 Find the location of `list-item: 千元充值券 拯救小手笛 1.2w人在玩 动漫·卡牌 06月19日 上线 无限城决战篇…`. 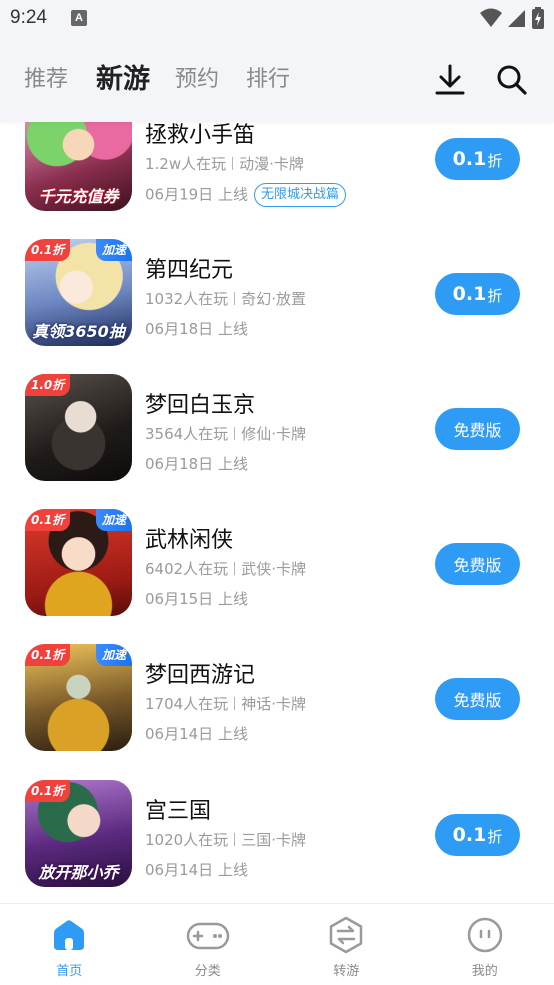

list-item: 千元充值券 拯救小手笛 1.2w人在玩 动漫·卡牌 06月19日 上线 无限城决战篇… is located at coordinates (277, 171).